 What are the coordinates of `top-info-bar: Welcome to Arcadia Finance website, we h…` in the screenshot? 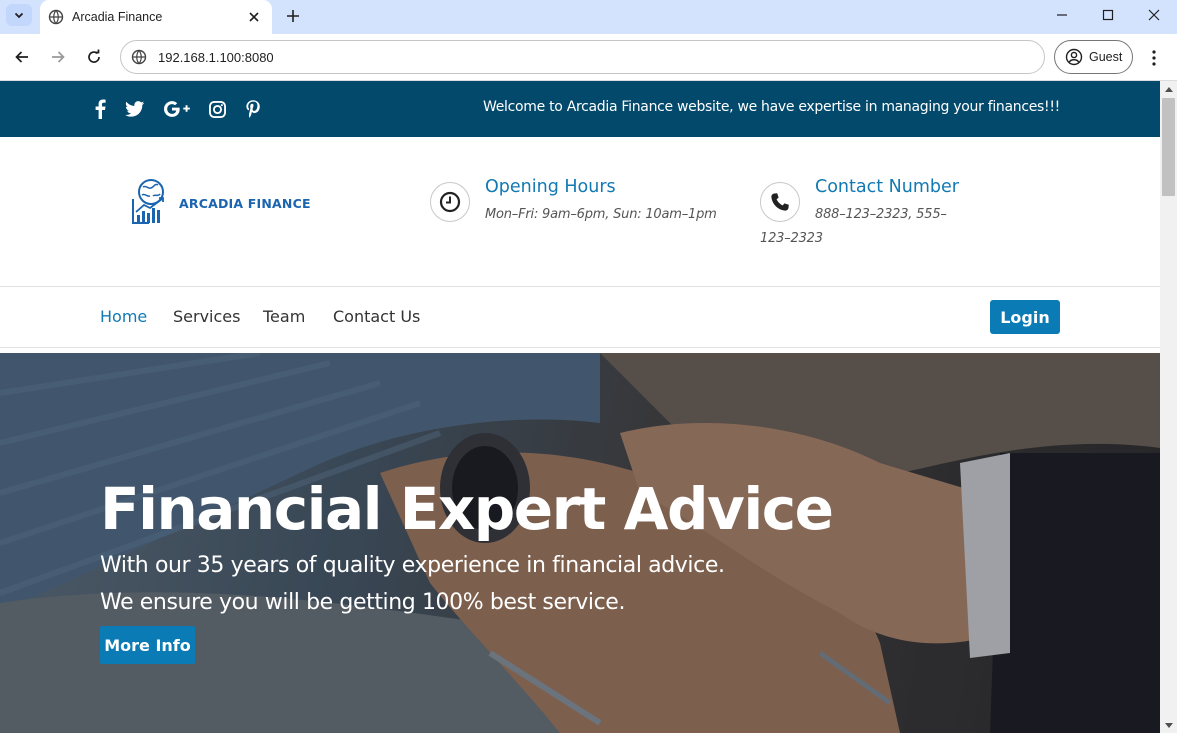 It's located at (580, 109).